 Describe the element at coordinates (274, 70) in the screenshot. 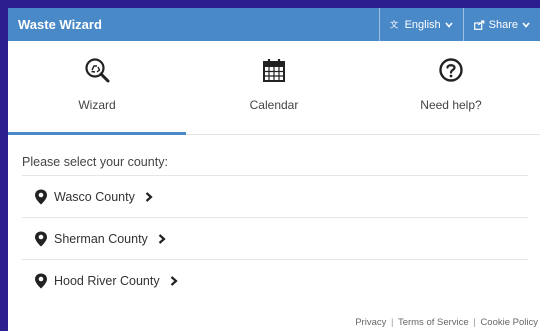

I see `calendar-icon` at that location.